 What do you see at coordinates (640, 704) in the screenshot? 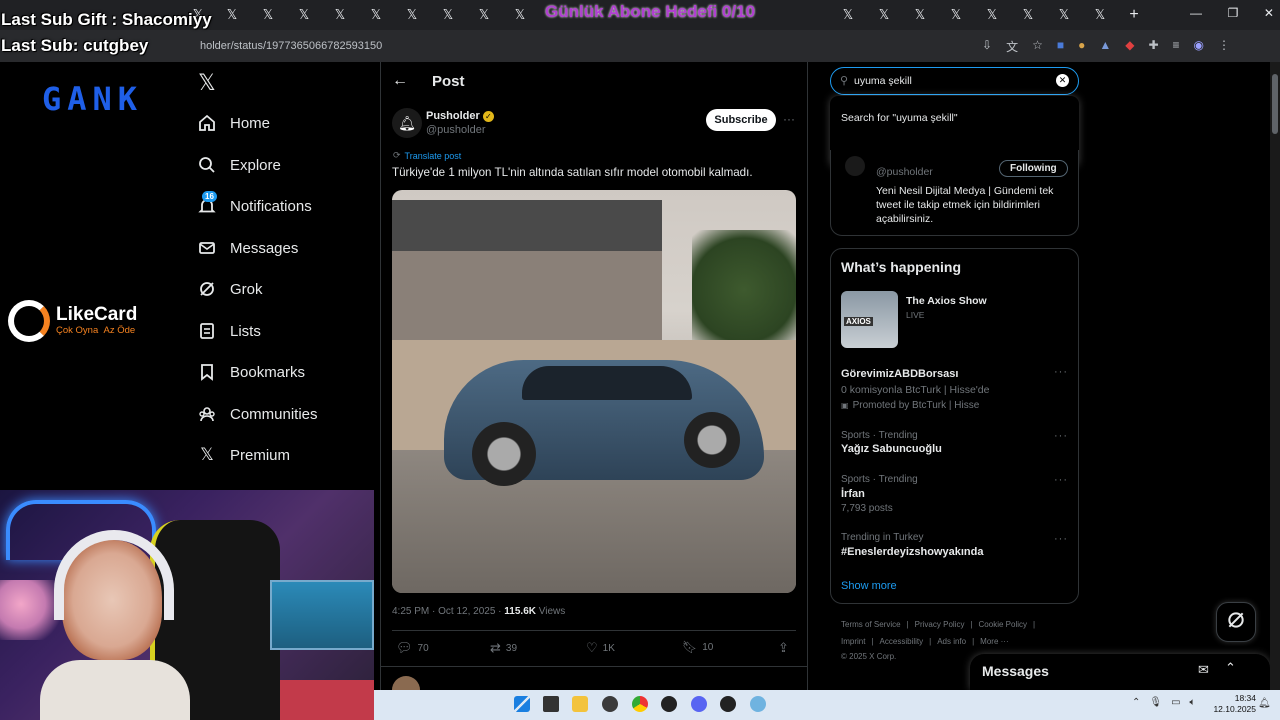
I see `chrome-icon` at bounding box center [640, 704].